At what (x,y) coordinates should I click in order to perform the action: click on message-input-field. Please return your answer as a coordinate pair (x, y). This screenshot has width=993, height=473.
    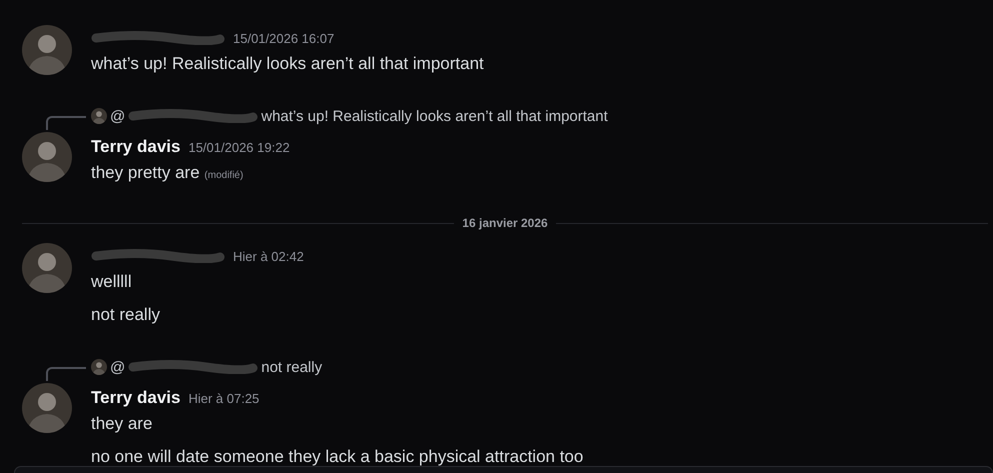
    Looking at the image, I should click on (503, 469).